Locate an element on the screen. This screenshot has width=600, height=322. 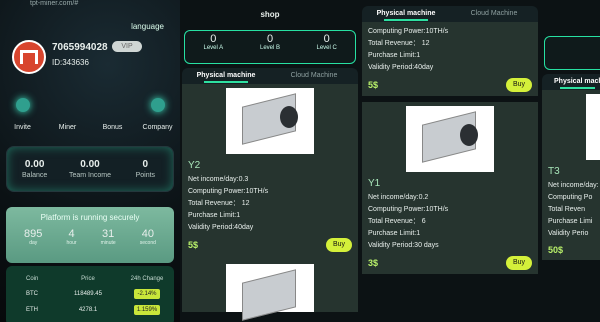
product-price: 3$ is located at coordinates (373, 263).